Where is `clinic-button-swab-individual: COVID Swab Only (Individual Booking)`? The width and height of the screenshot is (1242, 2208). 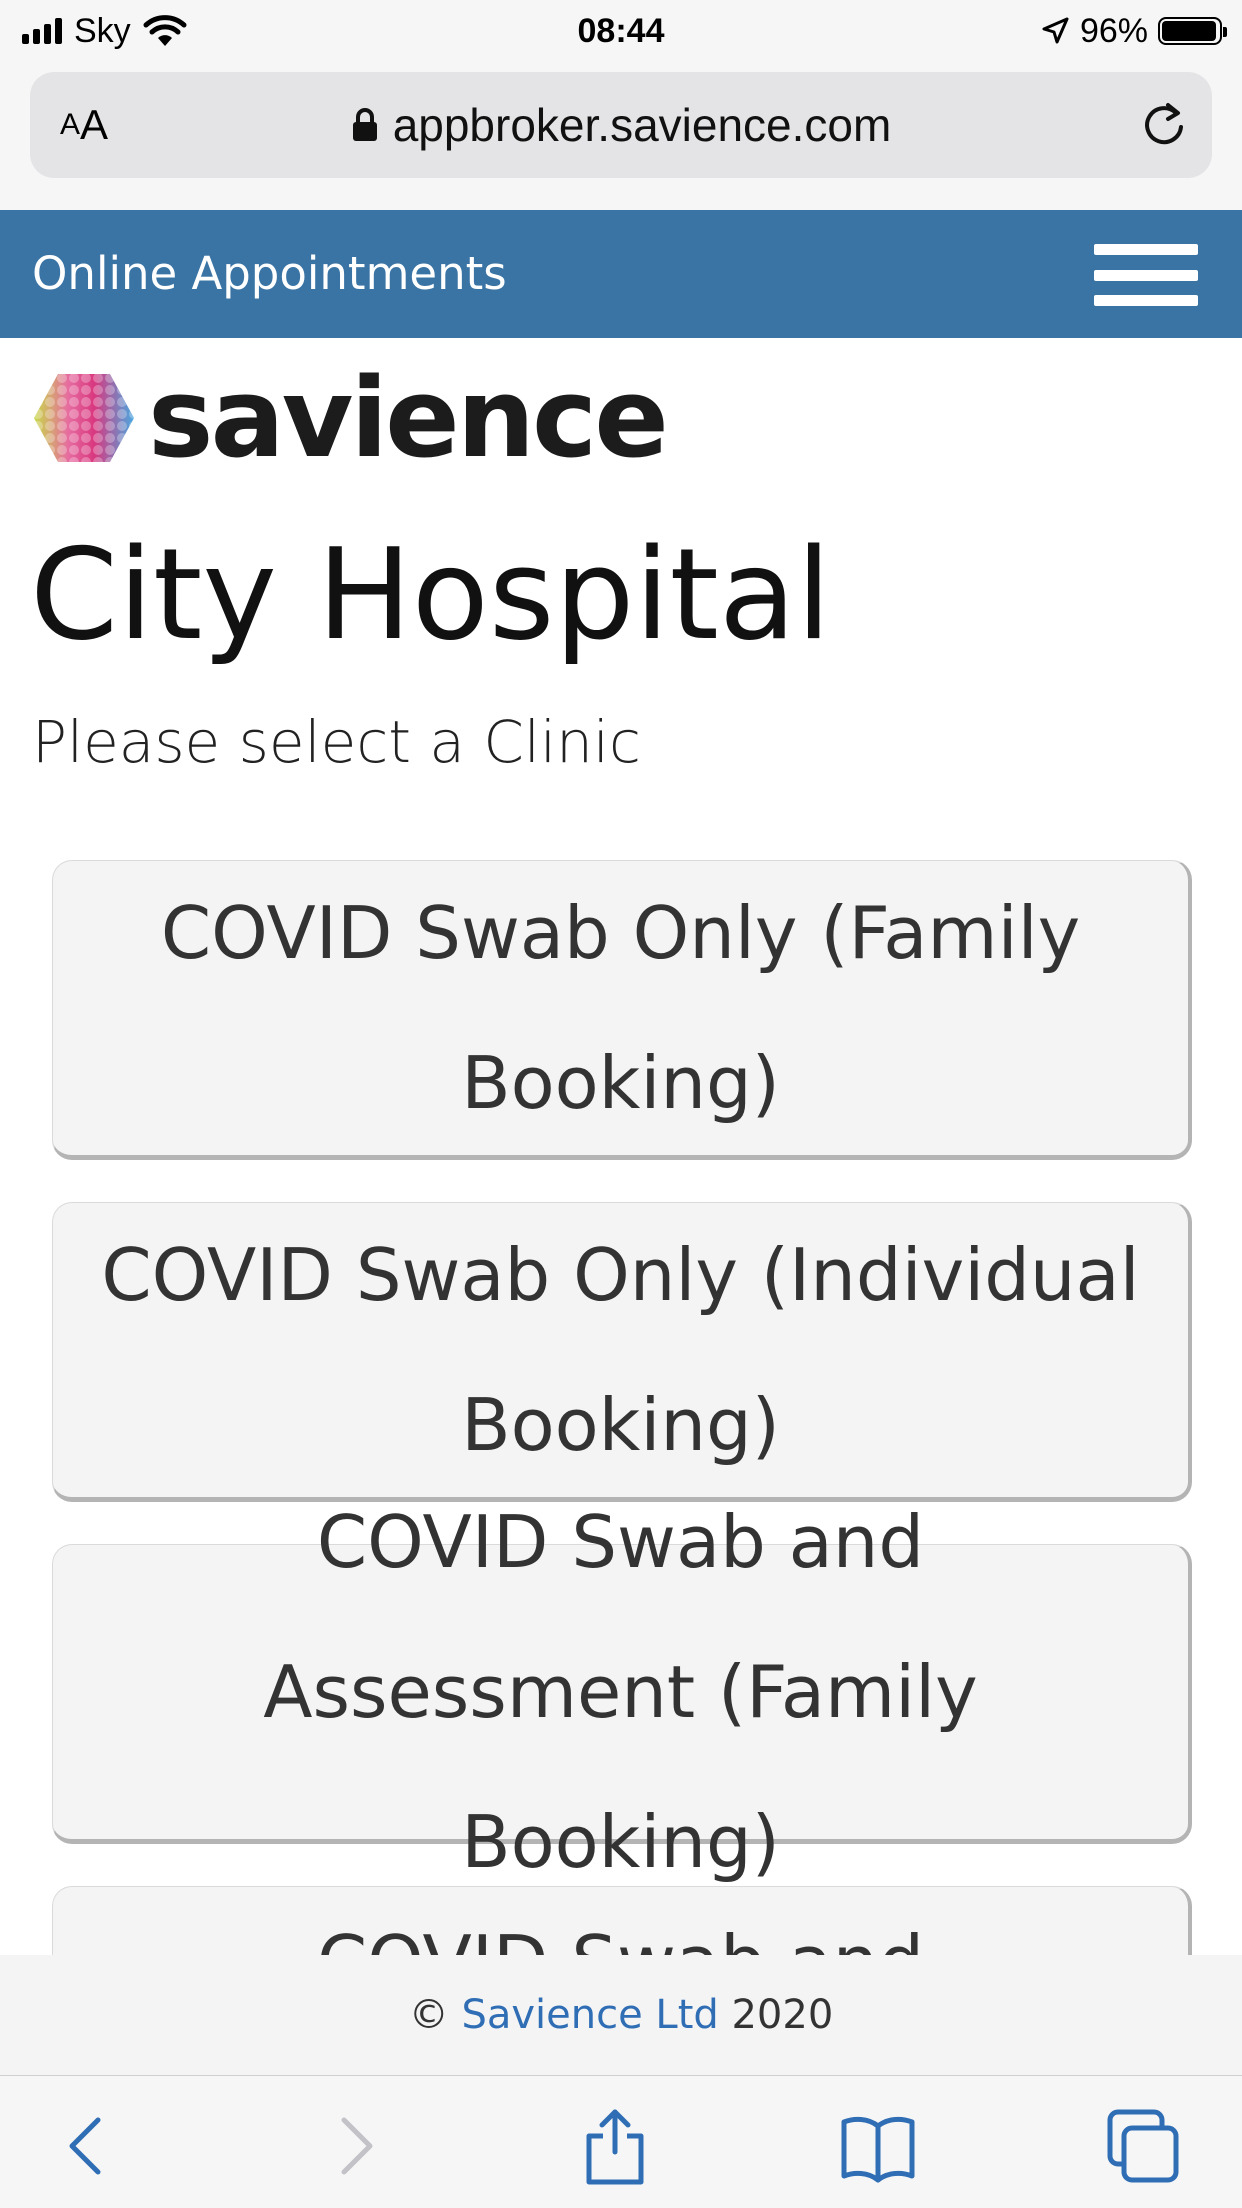 clinic-button-swab-individual: COVID Swab Only (Individual Booking) is located at coordinates (622, 1352).